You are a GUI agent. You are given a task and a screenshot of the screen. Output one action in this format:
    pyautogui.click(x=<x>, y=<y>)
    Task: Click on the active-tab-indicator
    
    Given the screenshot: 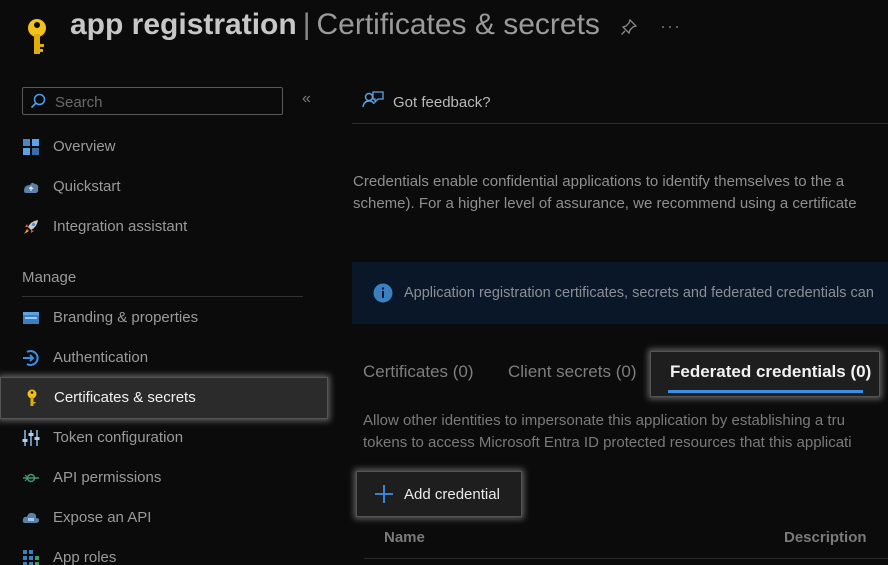 What is the action you would take?
    pyautogui.click(x=765, y=391)
    